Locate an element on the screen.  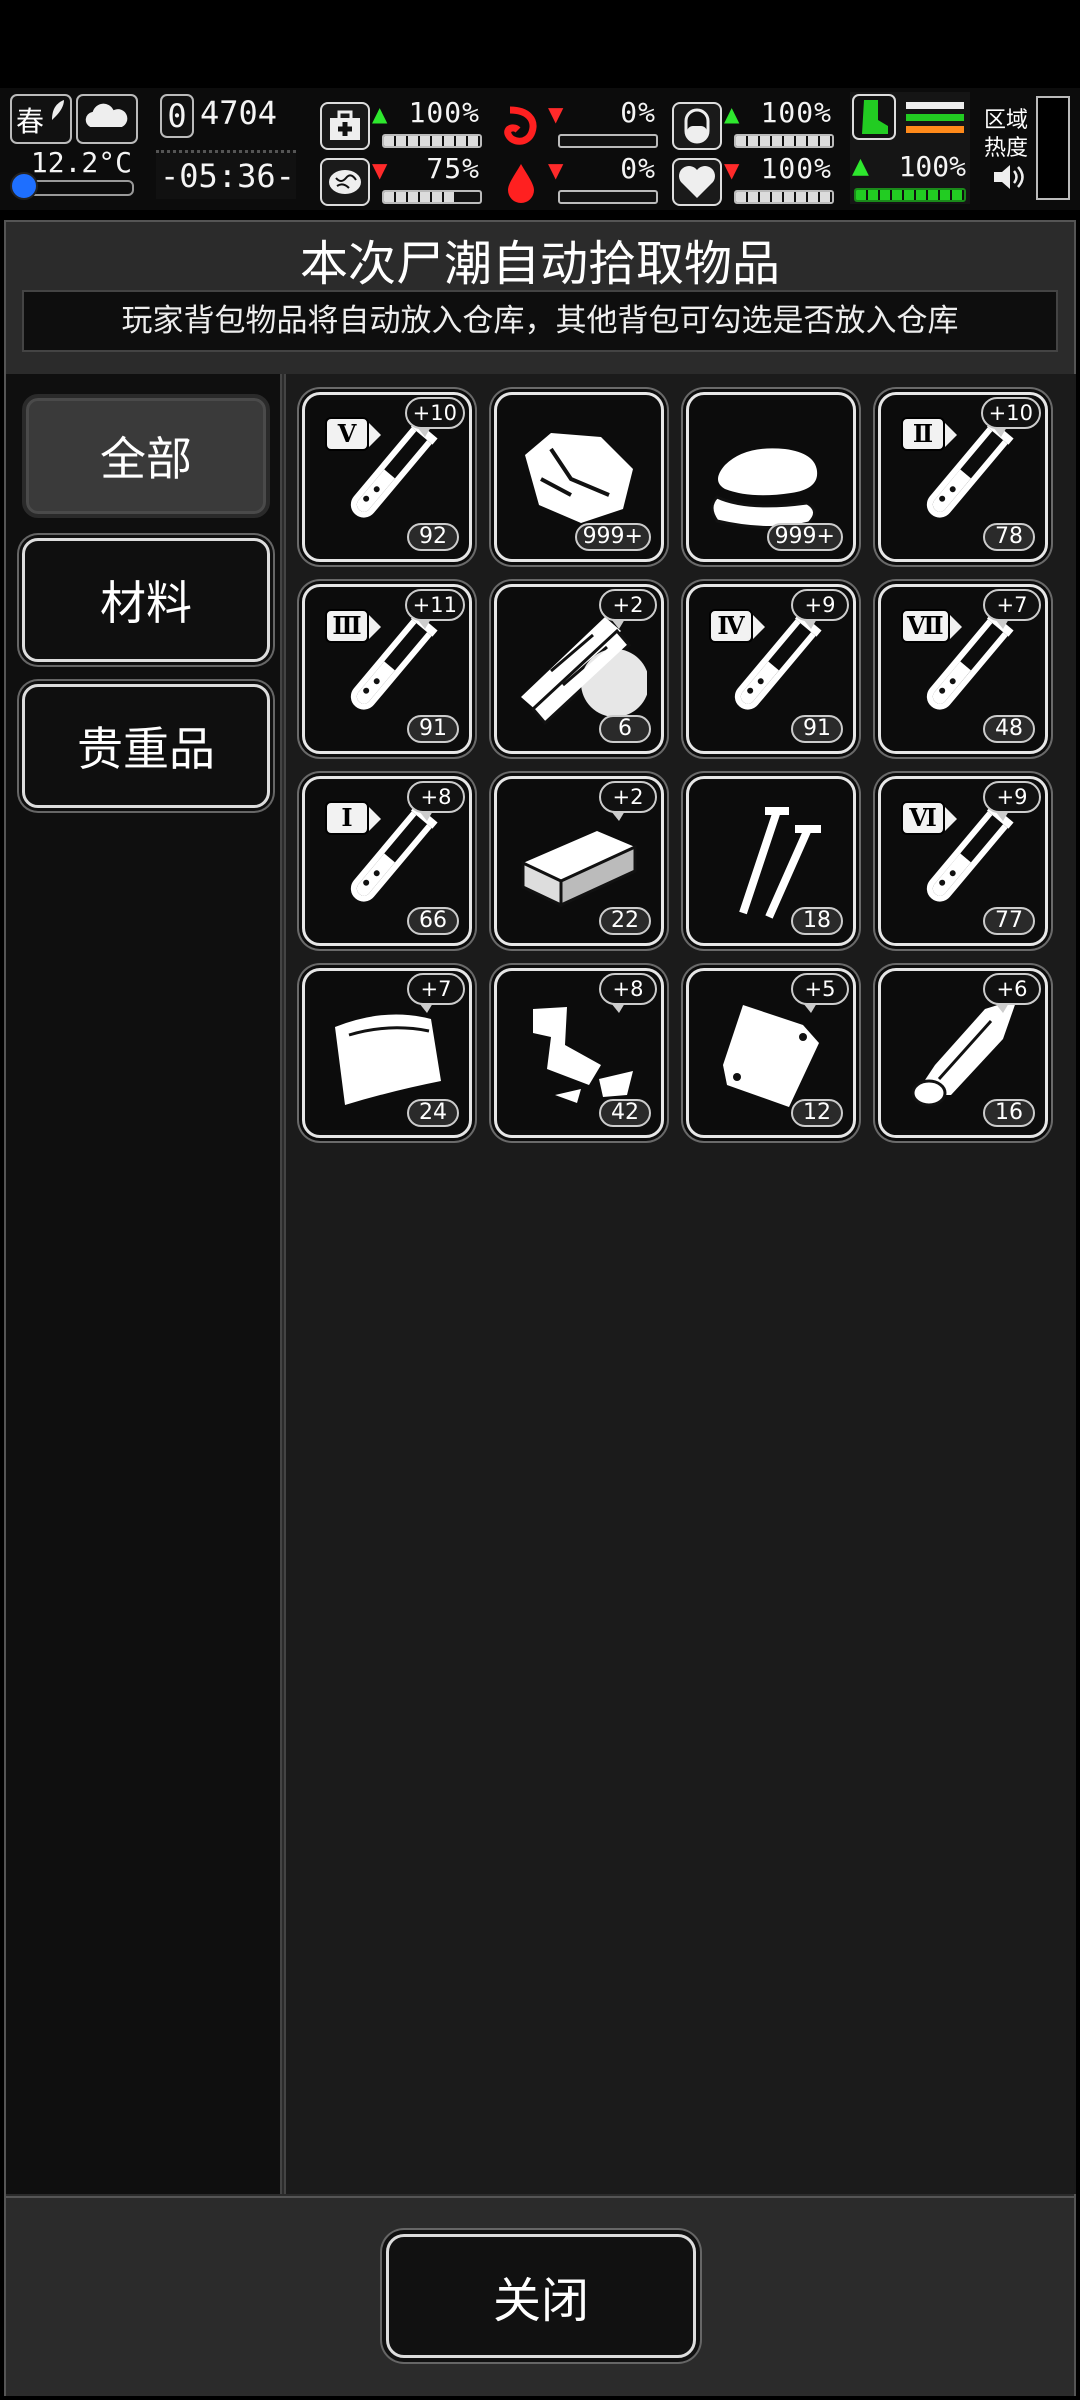
item-count-badge: 91 is located at coordinates (817, 729).